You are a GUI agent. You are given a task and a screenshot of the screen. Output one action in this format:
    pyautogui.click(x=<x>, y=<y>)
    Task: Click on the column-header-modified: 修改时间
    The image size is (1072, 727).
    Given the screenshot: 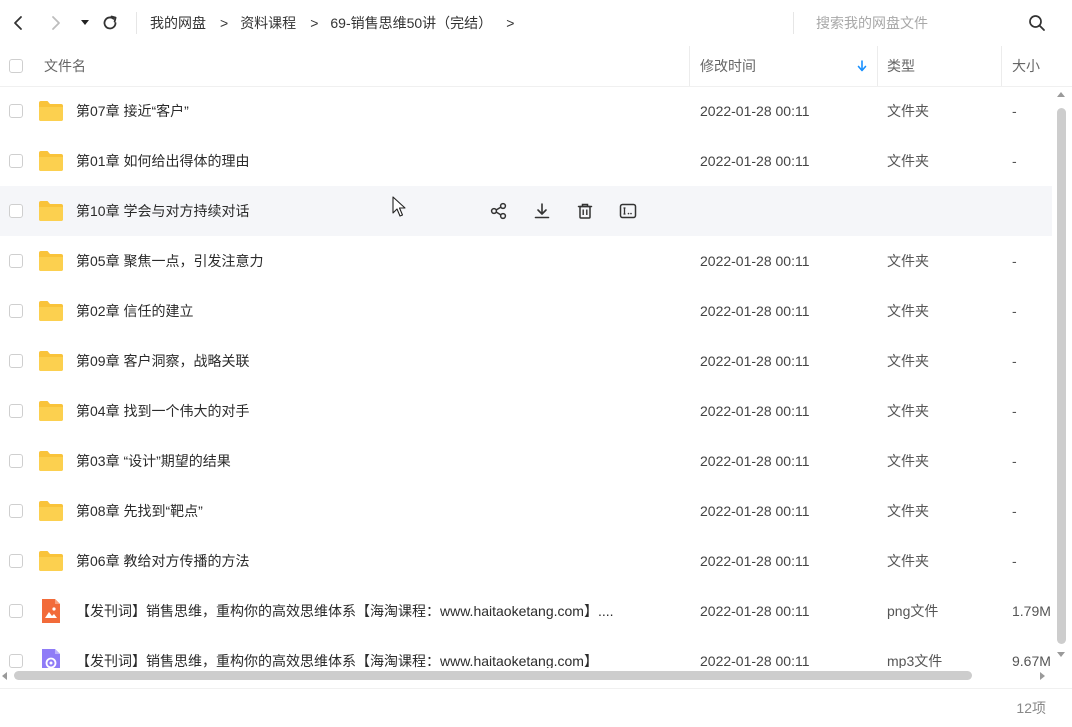 What is the action you would take?
    pyautogui.click(x=728, y=66)
    